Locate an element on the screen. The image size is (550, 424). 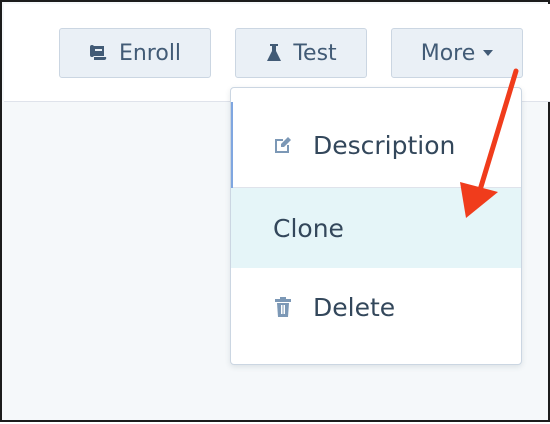
edit-icon is located at coordinates (283, 145).